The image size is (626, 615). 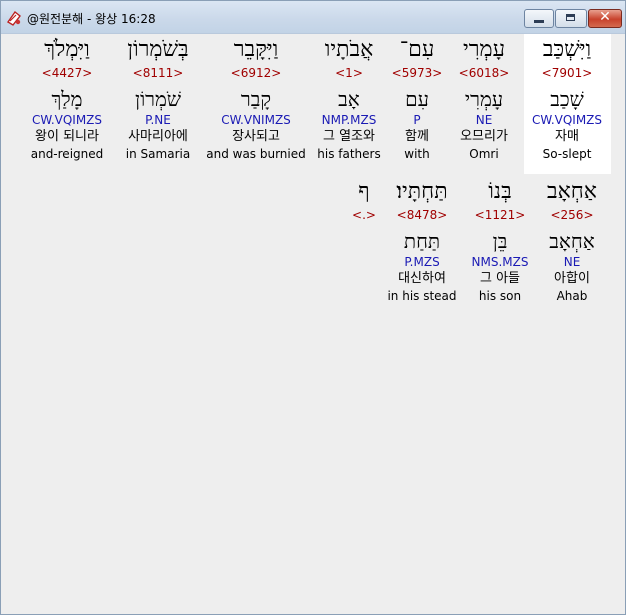 What do you see at coordinates (158, 136) in the screenshot?
I see `korean-gloss: 사마리아에` at bounding box center [158, 136].